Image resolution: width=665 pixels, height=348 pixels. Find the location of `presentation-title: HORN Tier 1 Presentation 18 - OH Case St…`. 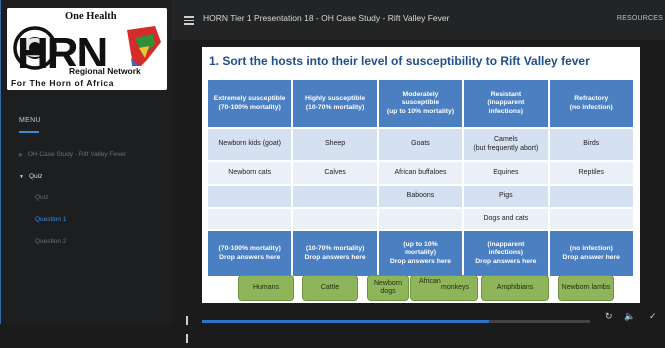

presentation-title: HORN Tier 1 Presentation 18 - OH Case St… is located at coordinates (326, 18).